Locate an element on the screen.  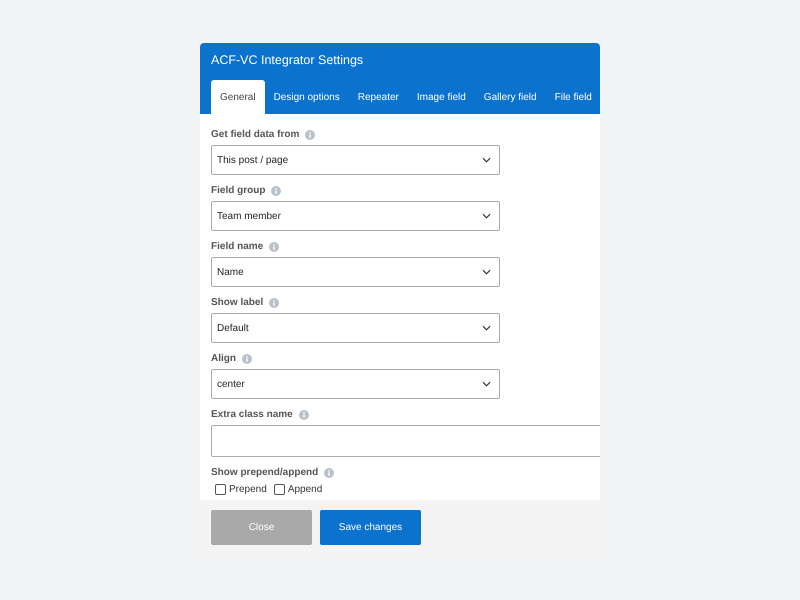
select-dropdown: center is located at coordinates (355, 384).